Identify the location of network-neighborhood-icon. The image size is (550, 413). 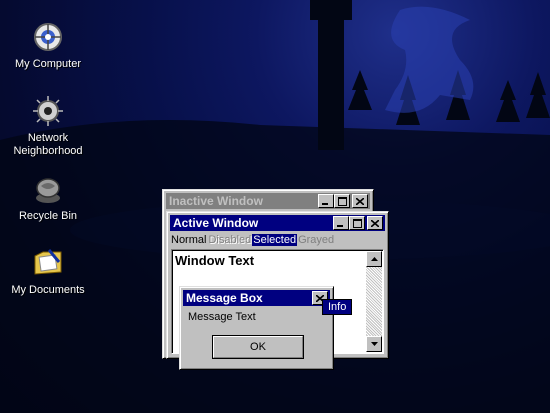
(48, 111).